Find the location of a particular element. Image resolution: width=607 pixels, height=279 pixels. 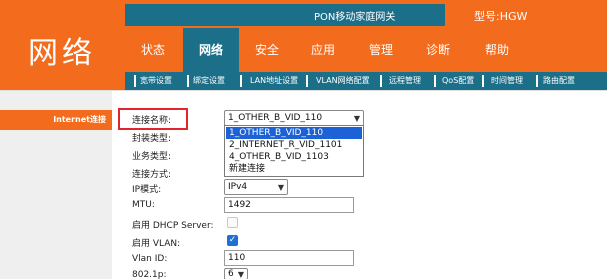

dhcp-server-checkbox is located at coordinates (232, 222).